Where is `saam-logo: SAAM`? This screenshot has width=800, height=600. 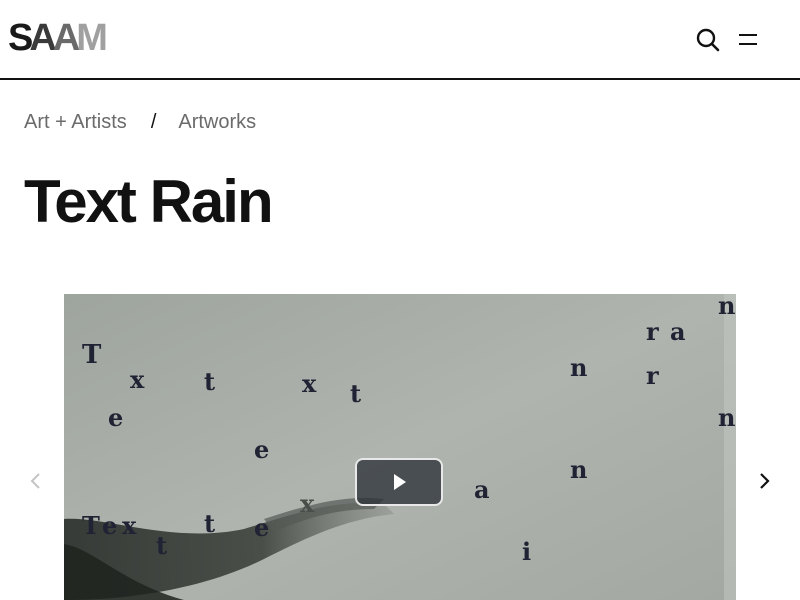 saam-logo: SAAM is located at coordinates (58, 38).